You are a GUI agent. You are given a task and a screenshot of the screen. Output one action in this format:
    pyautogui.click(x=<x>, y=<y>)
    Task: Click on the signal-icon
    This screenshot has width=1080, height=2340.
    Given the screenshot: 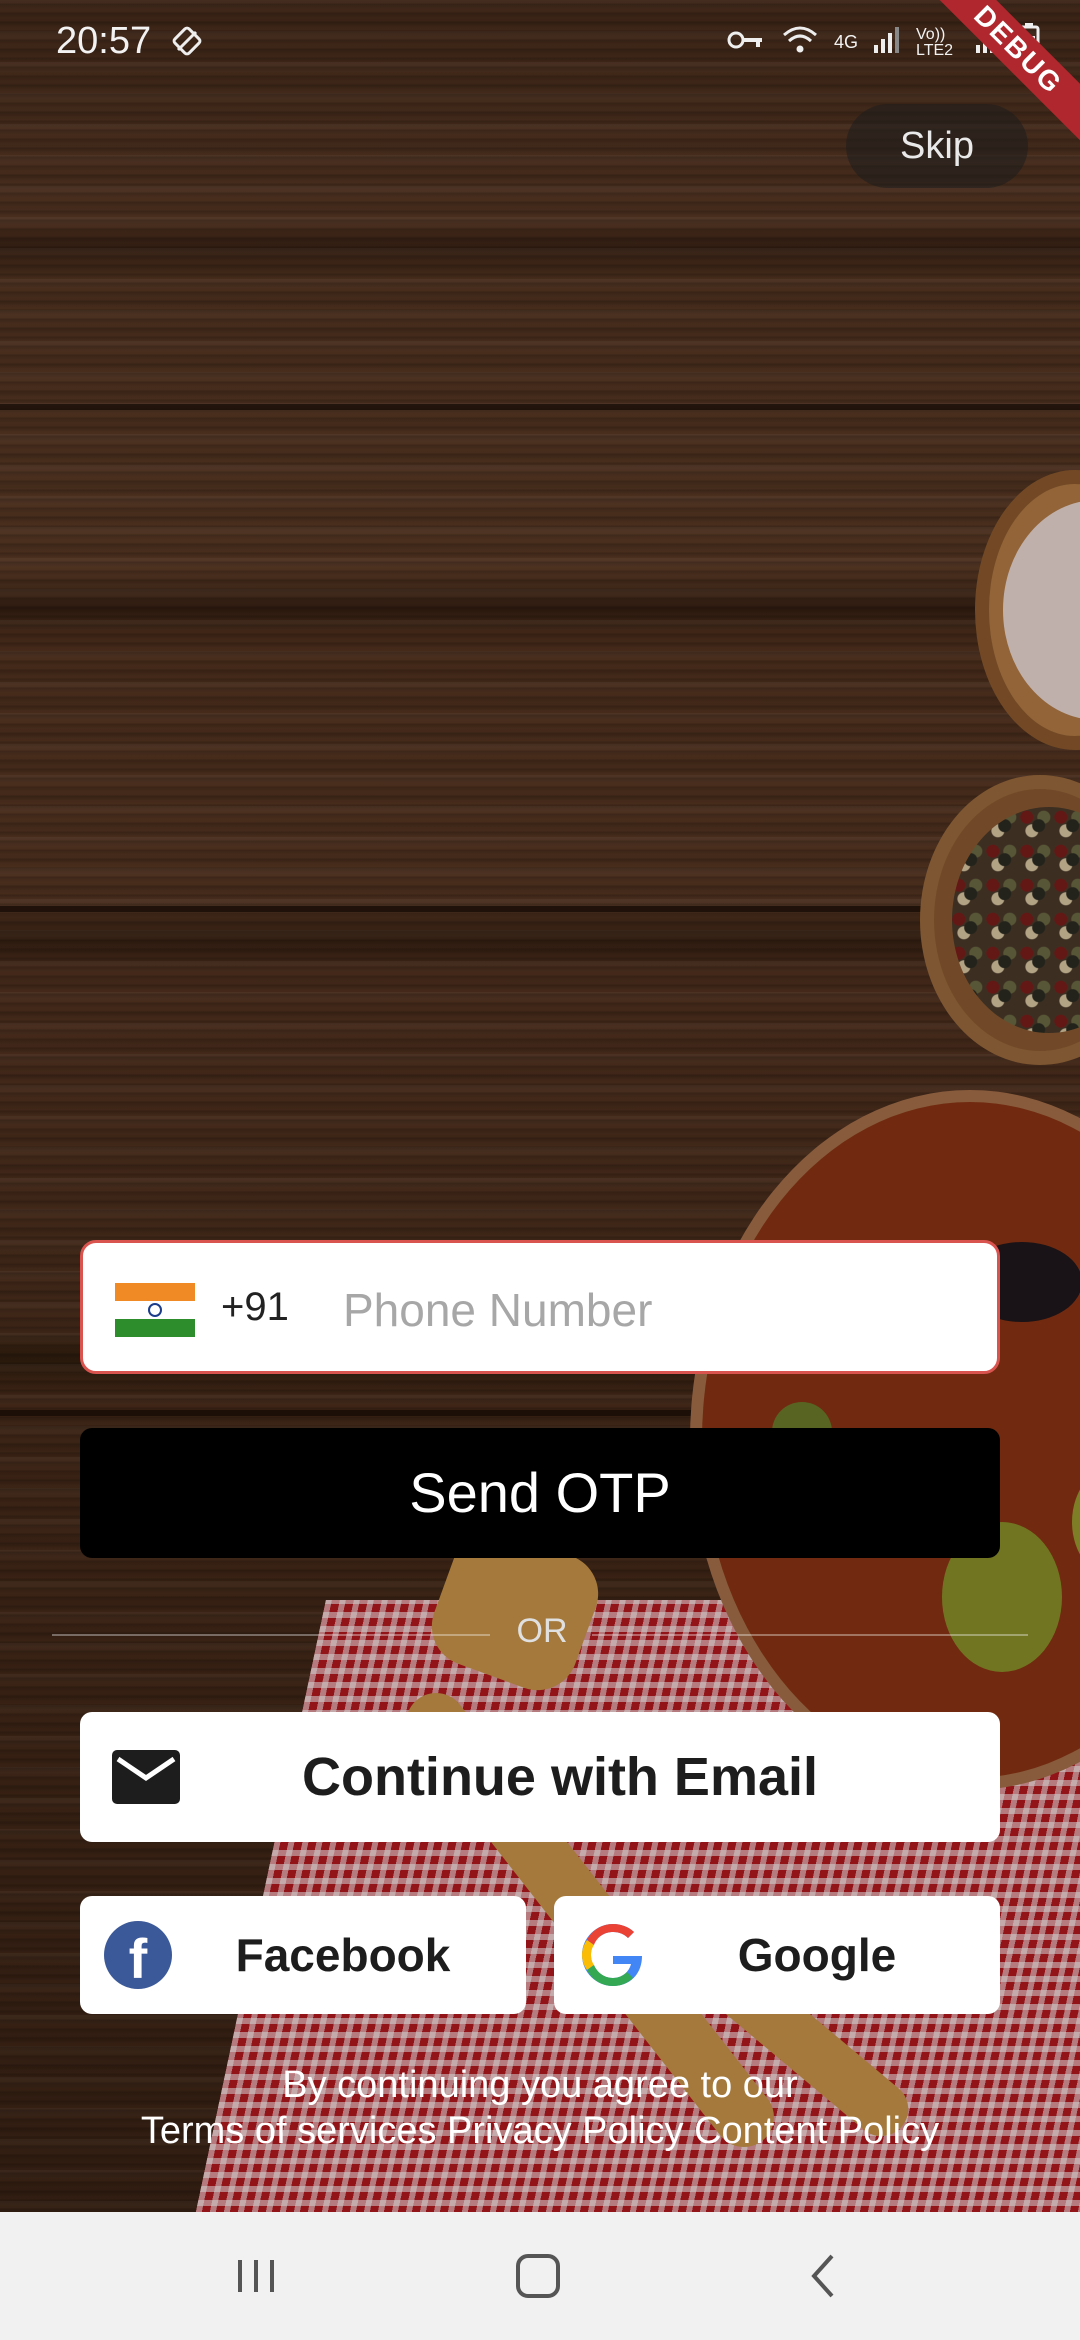 What is the action you would take?
    pyautogui.click(x=887, y=42)
    